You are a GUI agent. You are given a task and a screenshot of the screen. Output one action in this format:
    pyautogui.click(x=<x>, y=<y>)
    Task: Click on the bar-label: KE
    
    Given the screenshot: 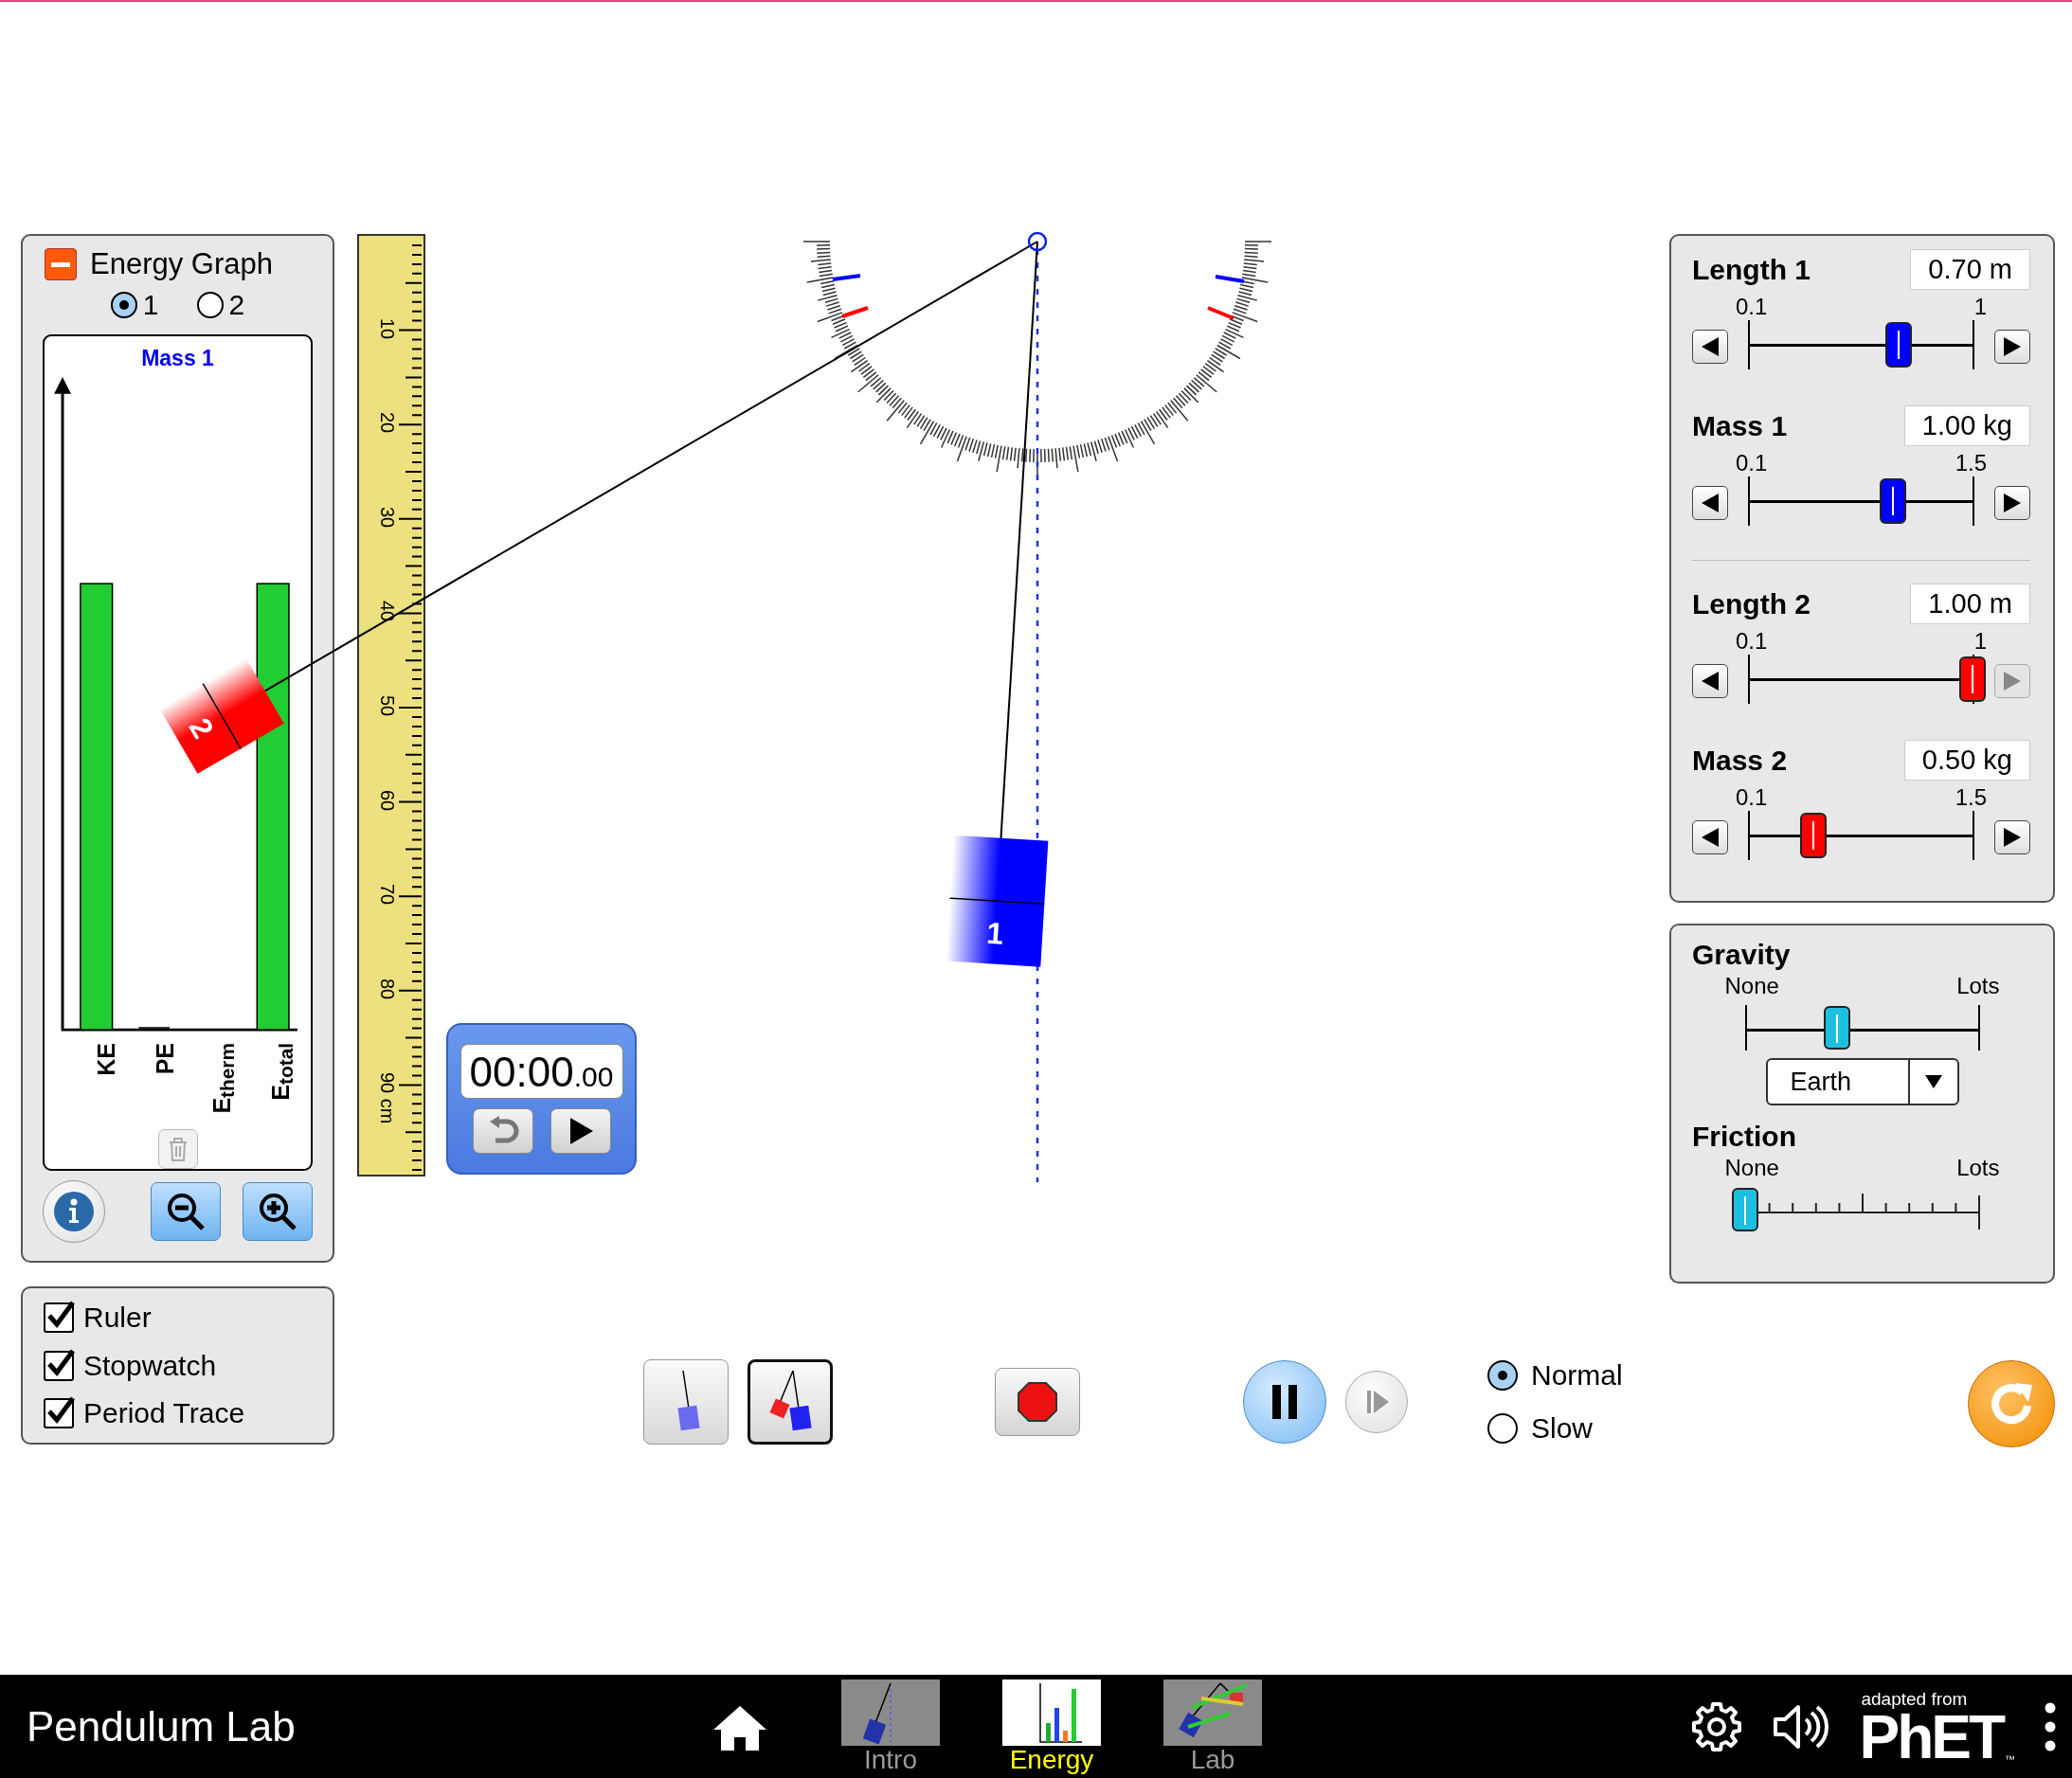 What is the action you would take?
    pyautogui.click(x=107, y=1059)
    